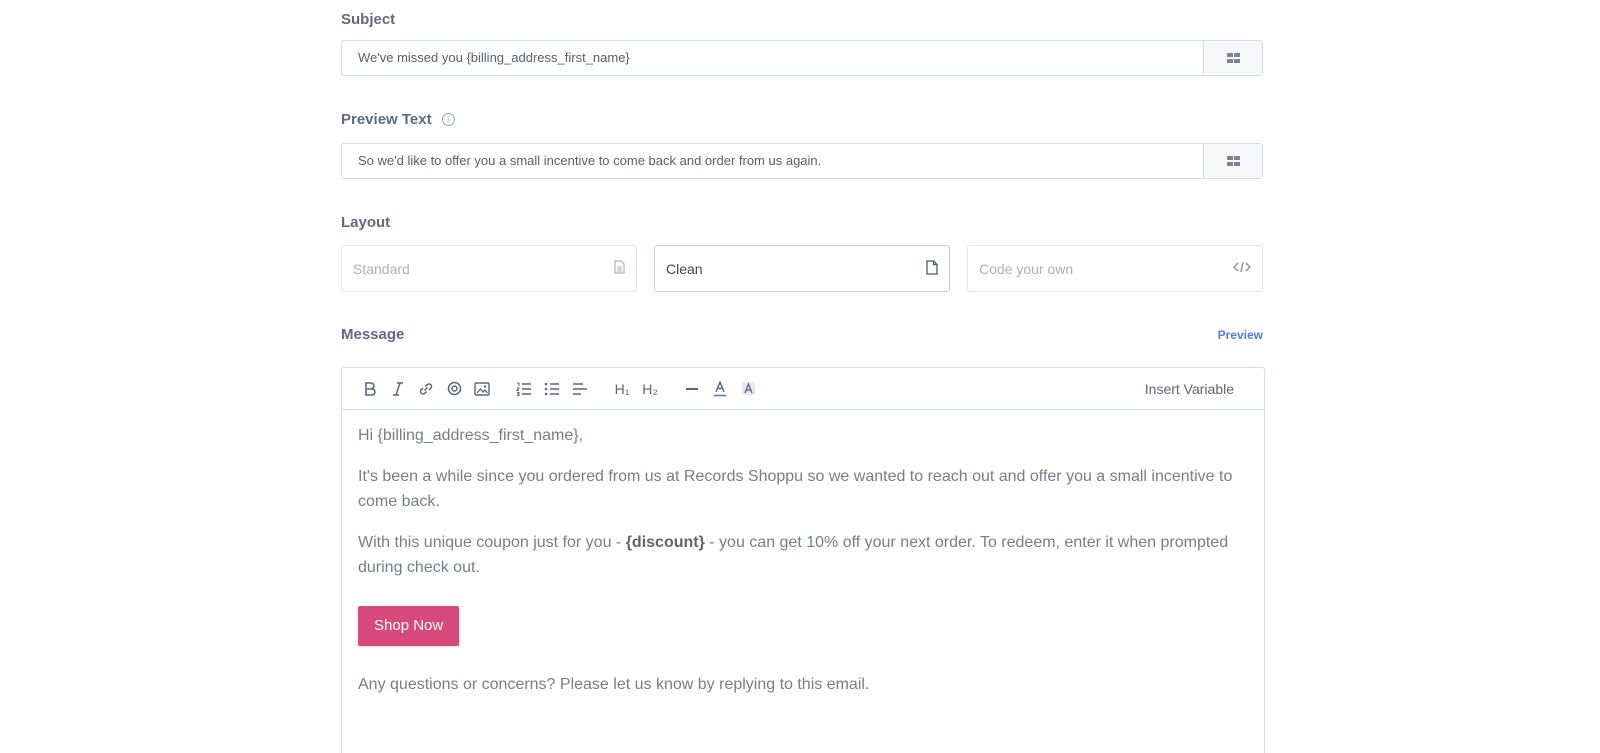  Describe the element at coordinates (622, 389) in the screenshot. I see `heading-1-button: H₁` at that location.